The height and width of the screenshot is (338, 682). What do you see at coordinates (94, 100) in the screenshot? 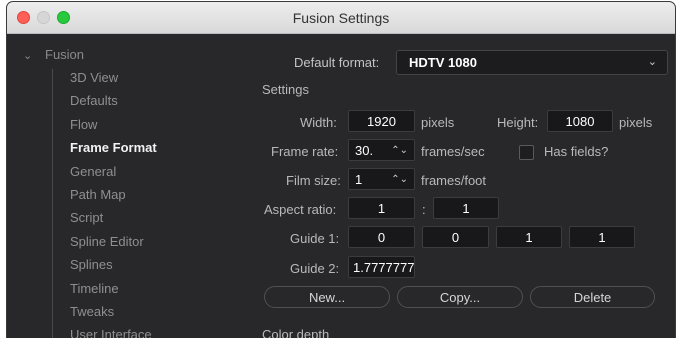
I see `sidebar-item-defaults: Defaults` at bounding box center [94, 100].